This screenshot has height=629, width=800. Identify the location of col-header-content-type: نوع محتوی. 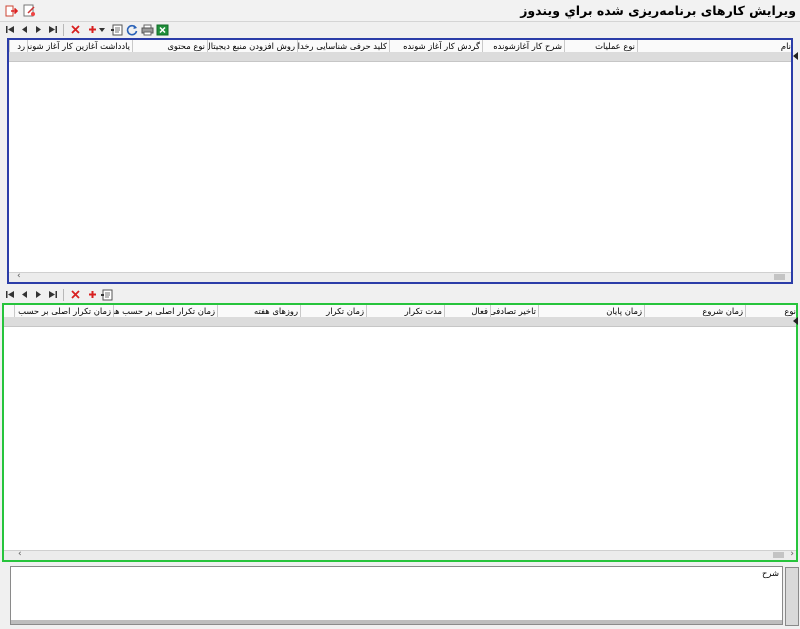
(169, 46).